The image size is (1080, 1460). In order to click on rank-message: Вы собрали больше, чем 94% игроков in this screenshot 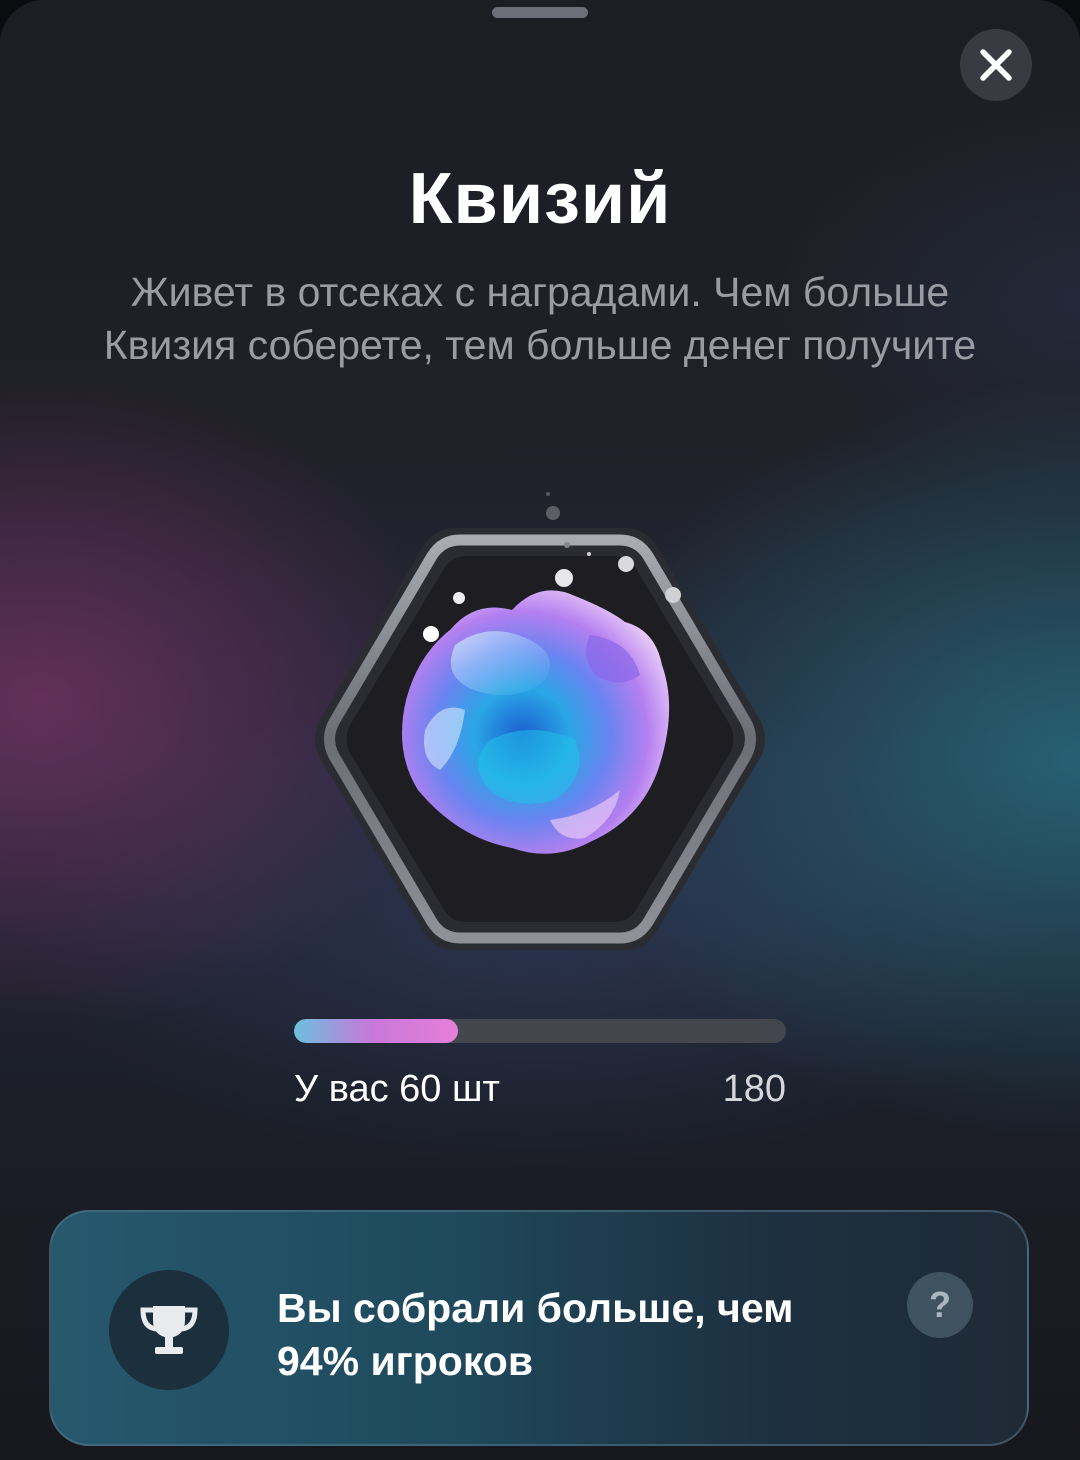, I will do `click(535, 1334)`.